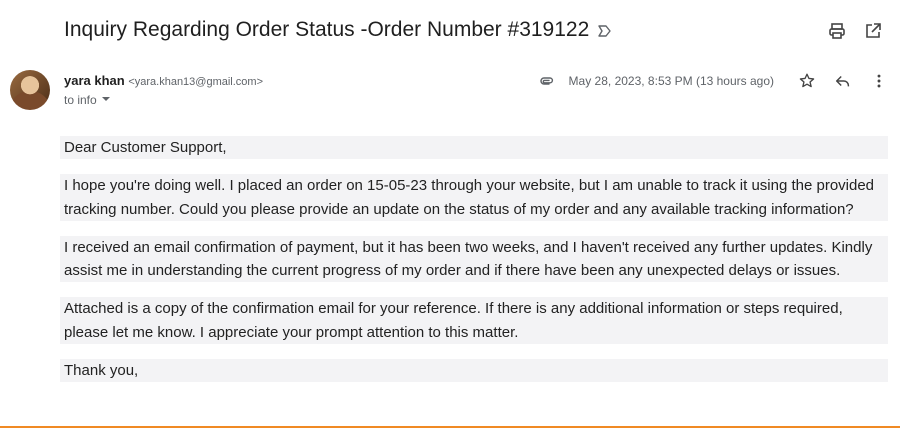 This screenshot has height=428, width=900. What do you see at coordinates (106, 100) in the screenshot?
I see `chevron-down-icon` at bounding box center [106, 100].